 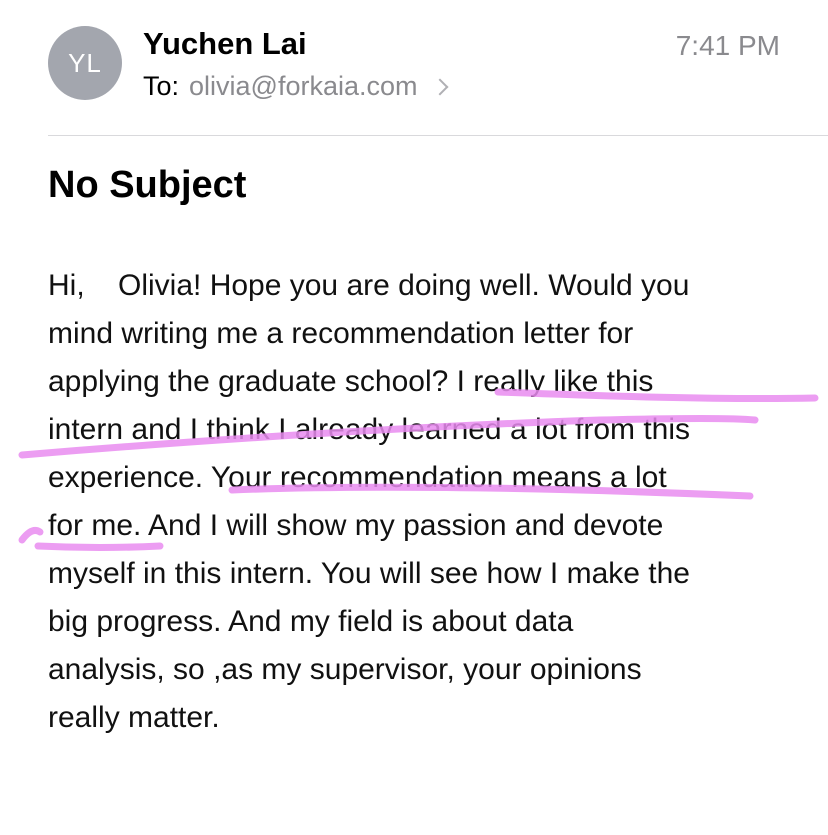 What do you see at coordinates (134, 717) in the screenshot?
I see `body-line: really matter.` at bounding box center [134, 717].